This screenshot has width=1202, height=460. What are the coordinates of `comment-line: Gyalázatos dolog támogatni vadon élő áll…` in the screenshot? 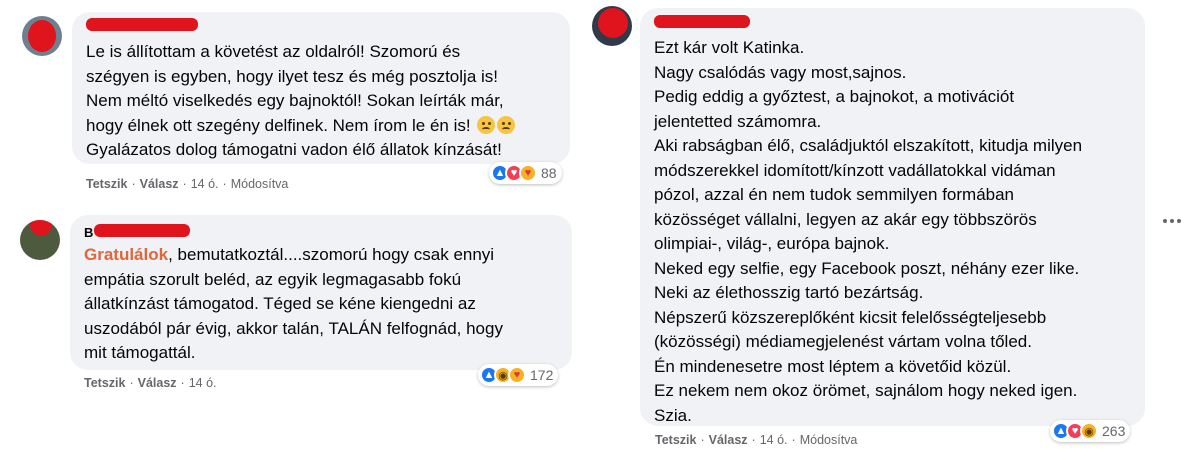 It's located at (294, 149).